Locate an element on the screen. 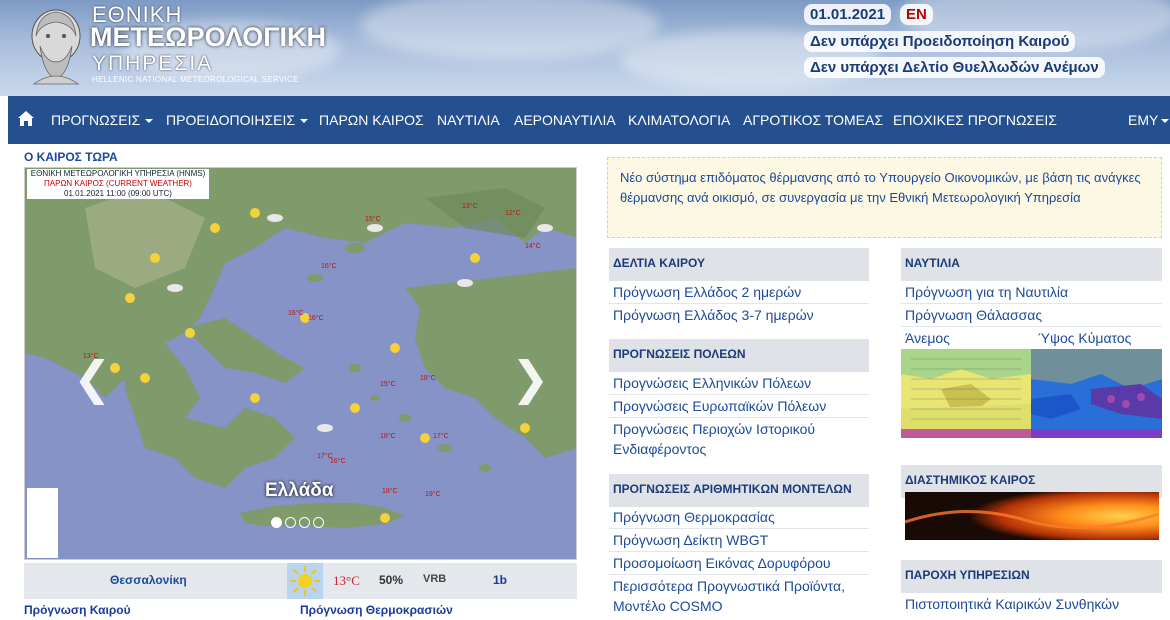  panel-header-services: ΠΑΡΟΧΗ ΥΠΗΡΕΣΙΩΝ is located at coordinates (1031, 576).